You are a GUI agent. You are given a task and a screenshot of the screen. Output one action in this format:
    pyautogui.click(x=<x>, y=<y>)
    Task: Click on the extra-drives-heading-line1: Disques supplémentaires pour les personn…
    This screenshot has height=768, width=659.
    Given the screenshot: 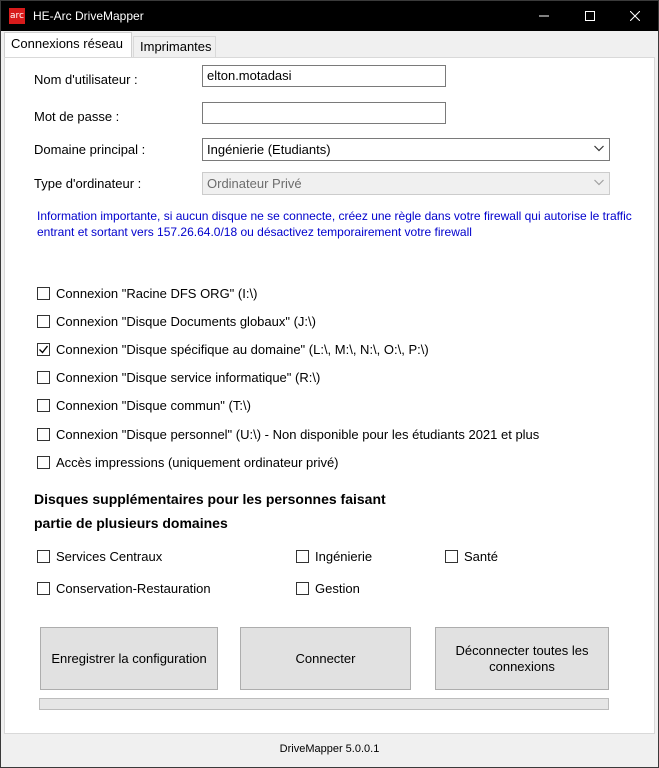 What is the action you would take?
    pyautogui.click(x=210, y=499)
    